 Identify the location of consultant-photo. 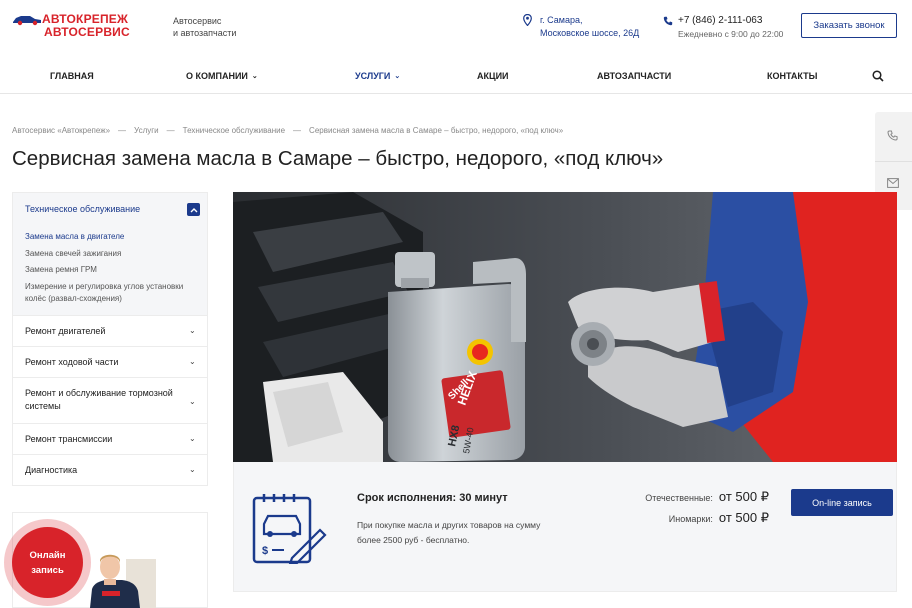
(123, 581).